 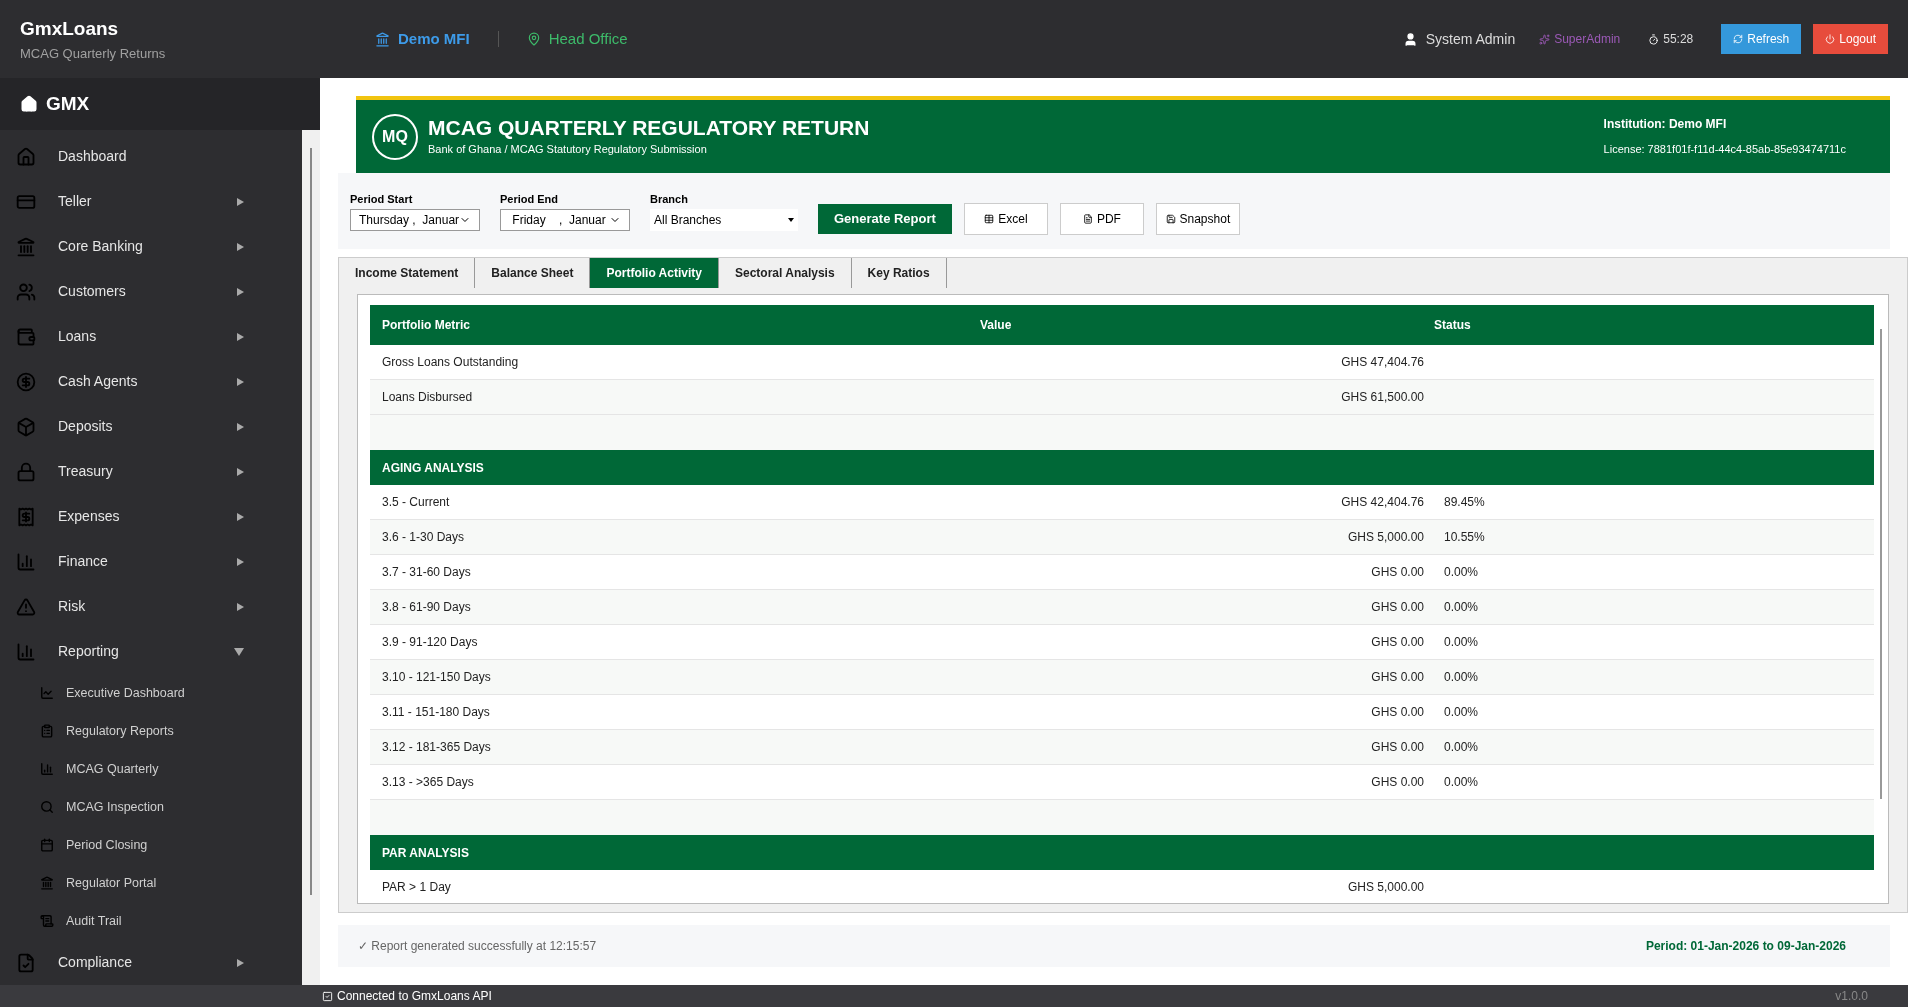 I want to click on table-cell-text: 3.6 - 1-30 Days, so click(x=423, y=537).